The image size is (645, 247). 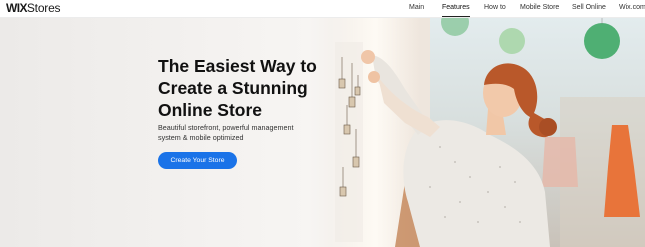 I want to click on nav-item-features: Features, so click(x=456, y=10).